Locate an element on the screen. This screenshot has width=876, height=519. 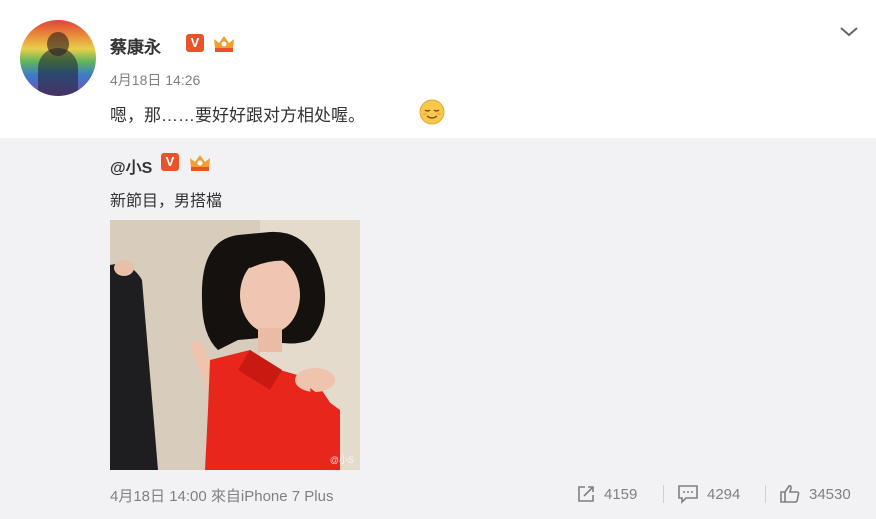
photo-illustration is located at coordinates (235, 345).